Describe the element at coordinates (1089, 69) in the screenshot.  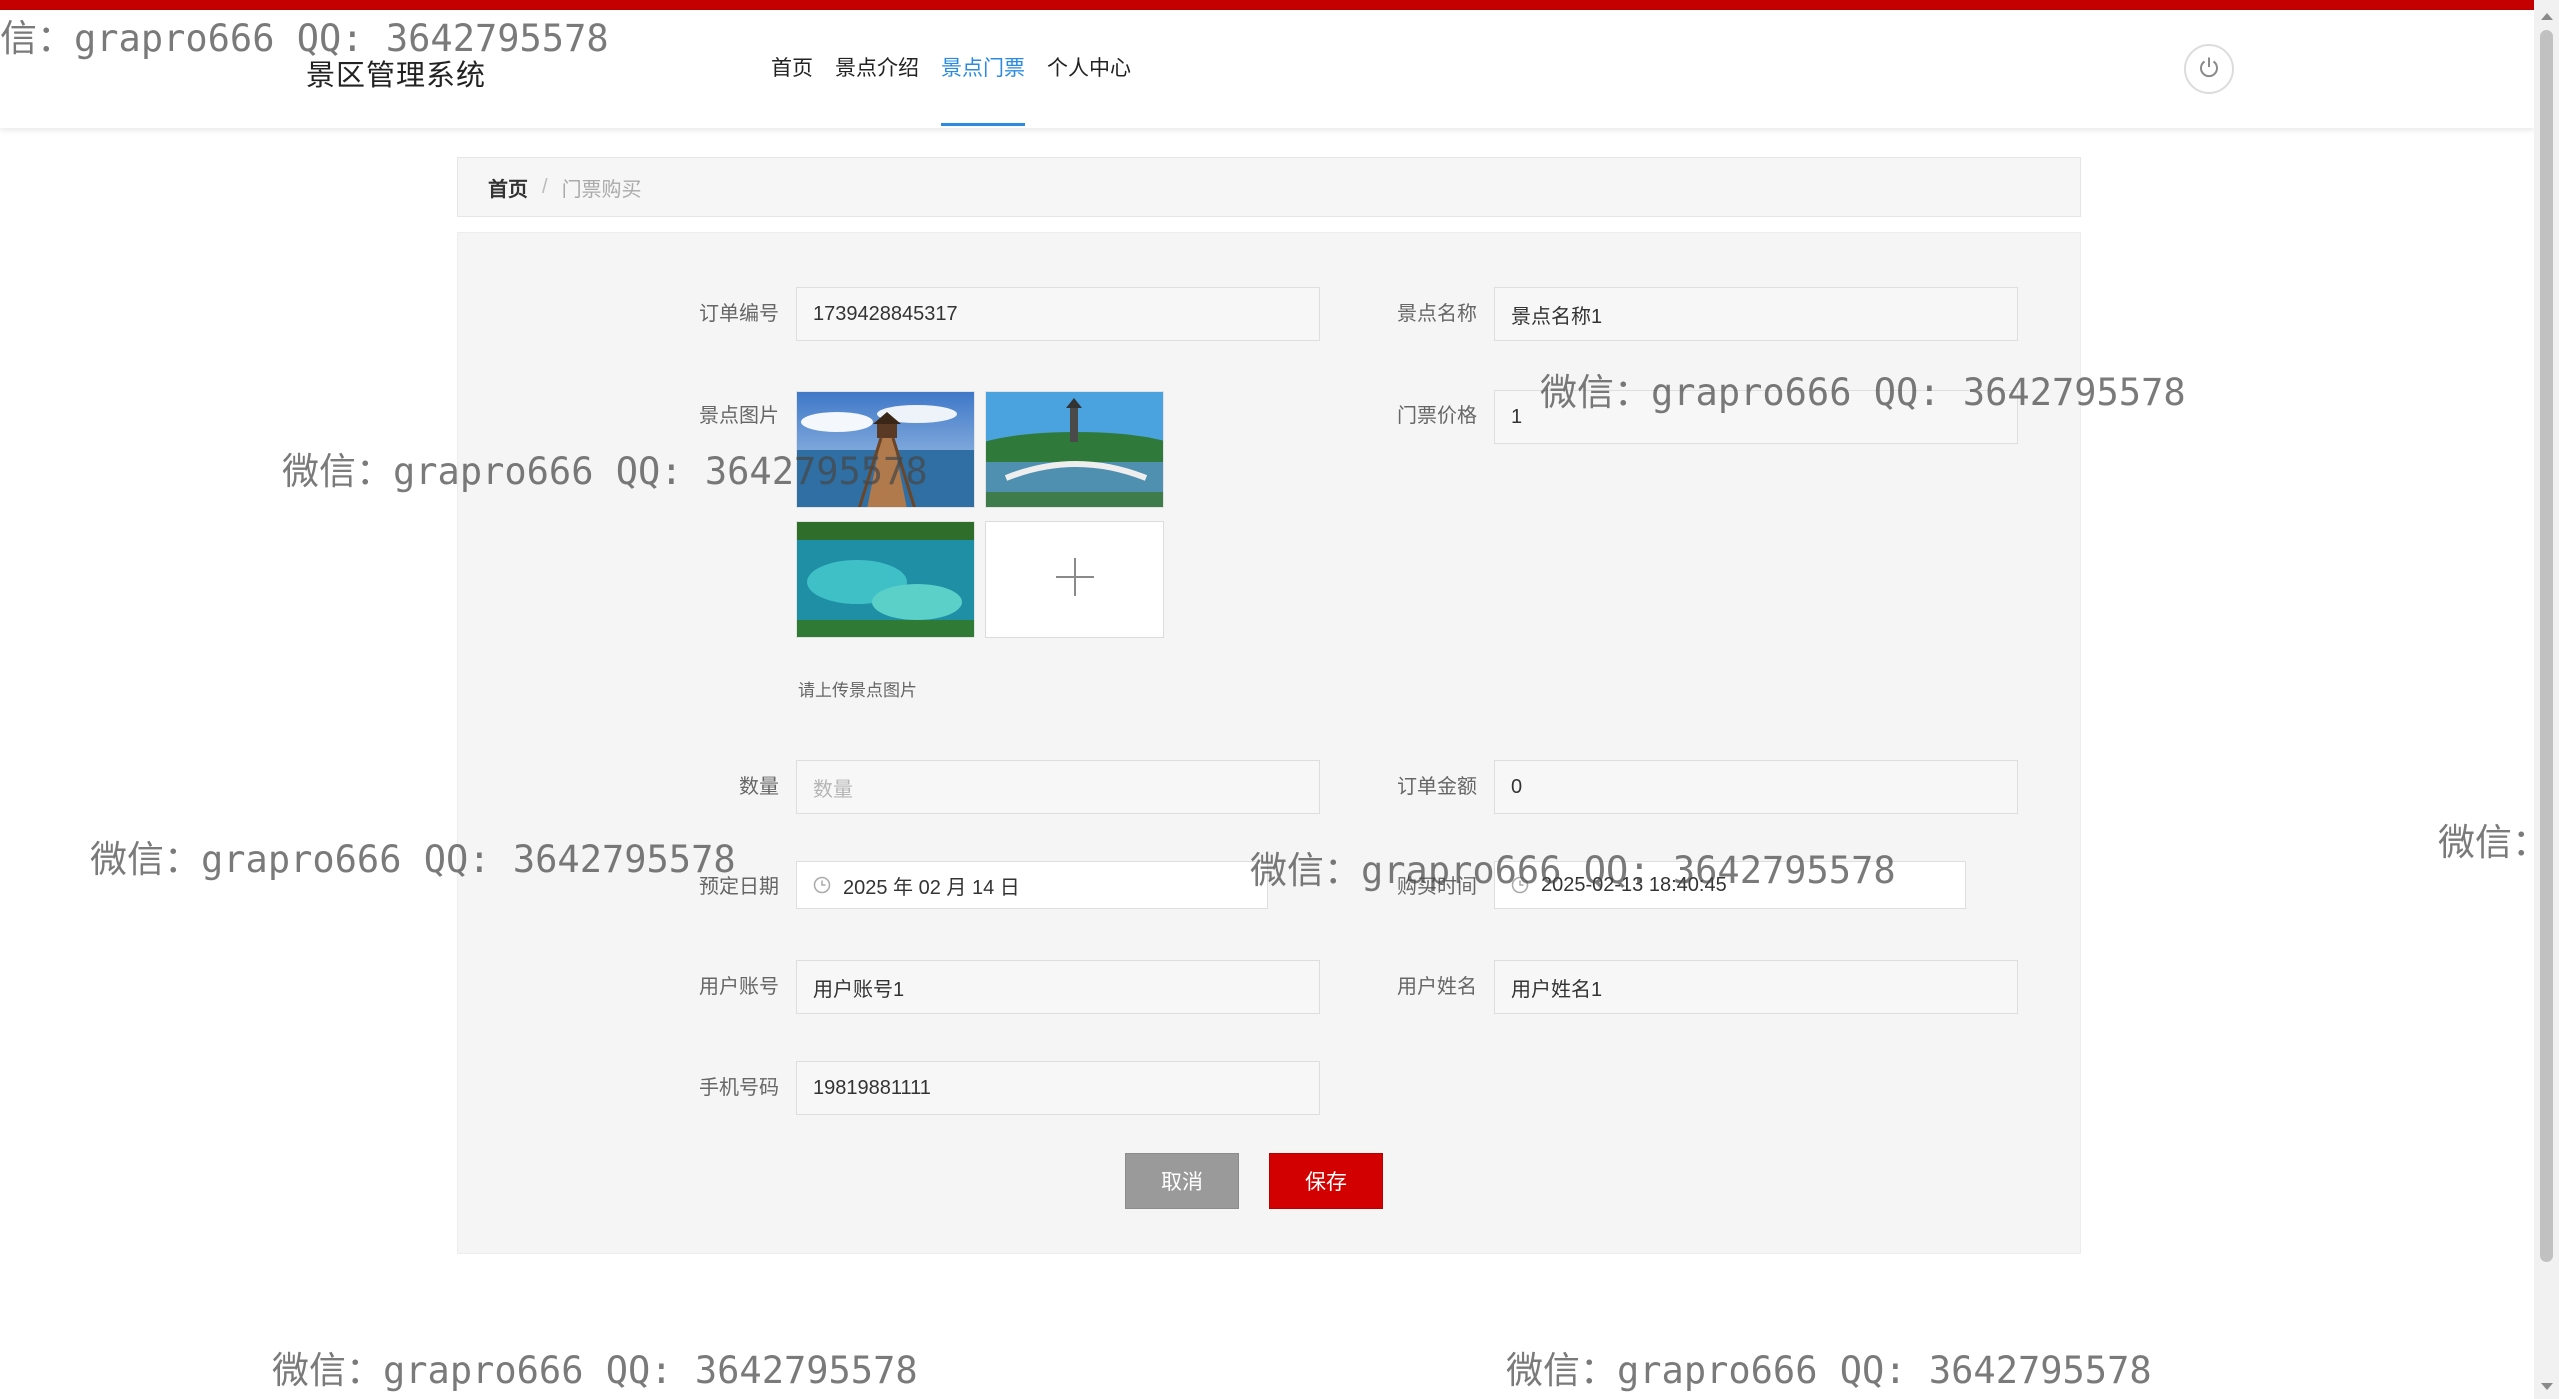
I see `nav-item-personal-center: 个人中心` at that location.